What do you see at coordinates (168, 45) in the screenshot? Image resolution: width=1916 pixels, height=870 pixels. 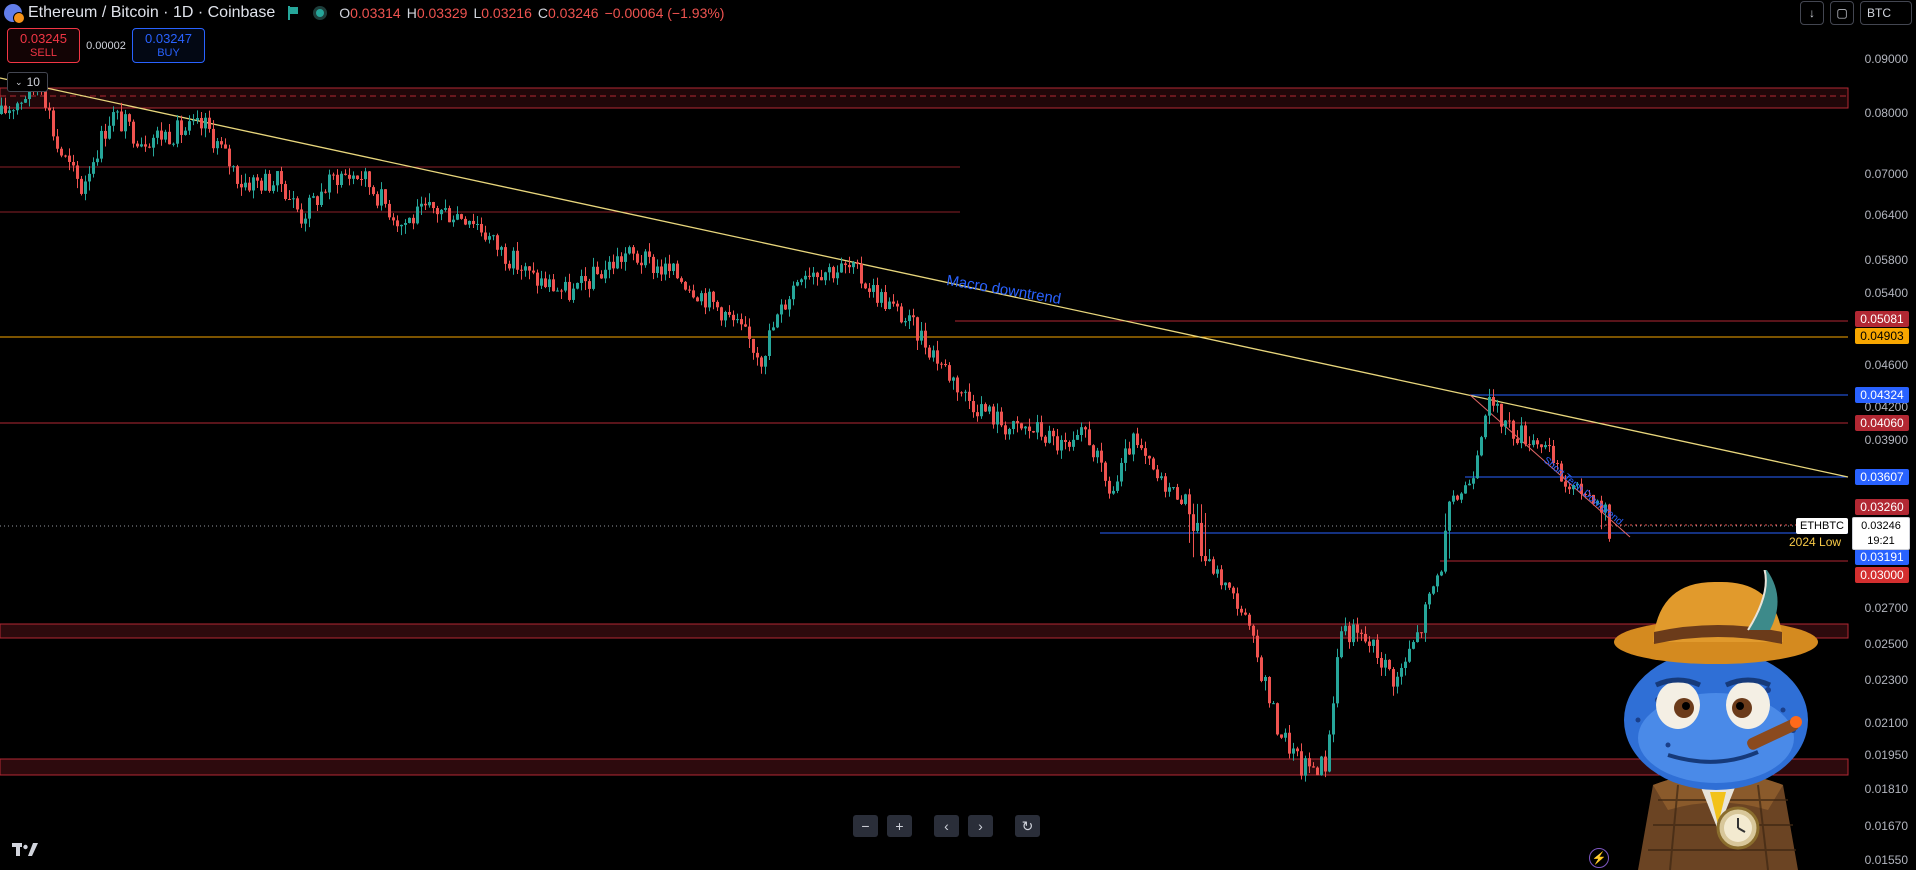 I see `buy-button: 0.03247 BUY` at bounding box center [168, 45].